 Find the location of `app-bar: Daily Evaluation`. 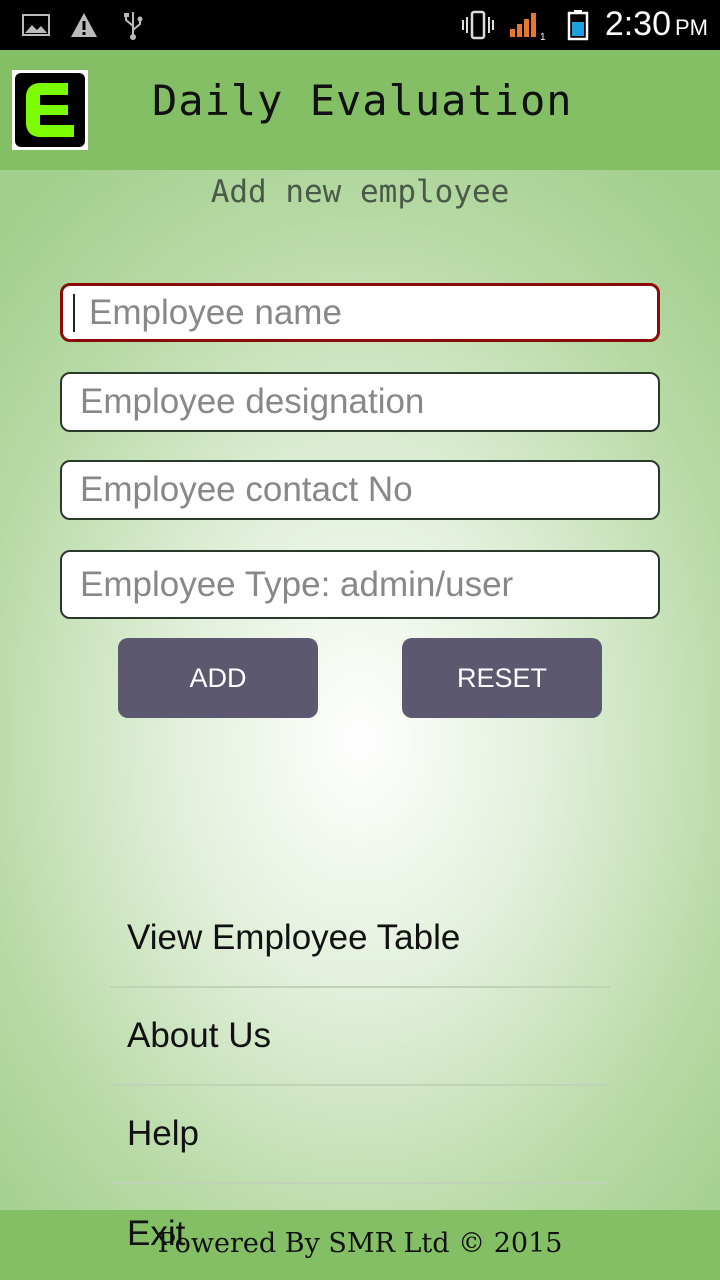

app-bar: Daily Evaluation is located at coordinates (360, 110).